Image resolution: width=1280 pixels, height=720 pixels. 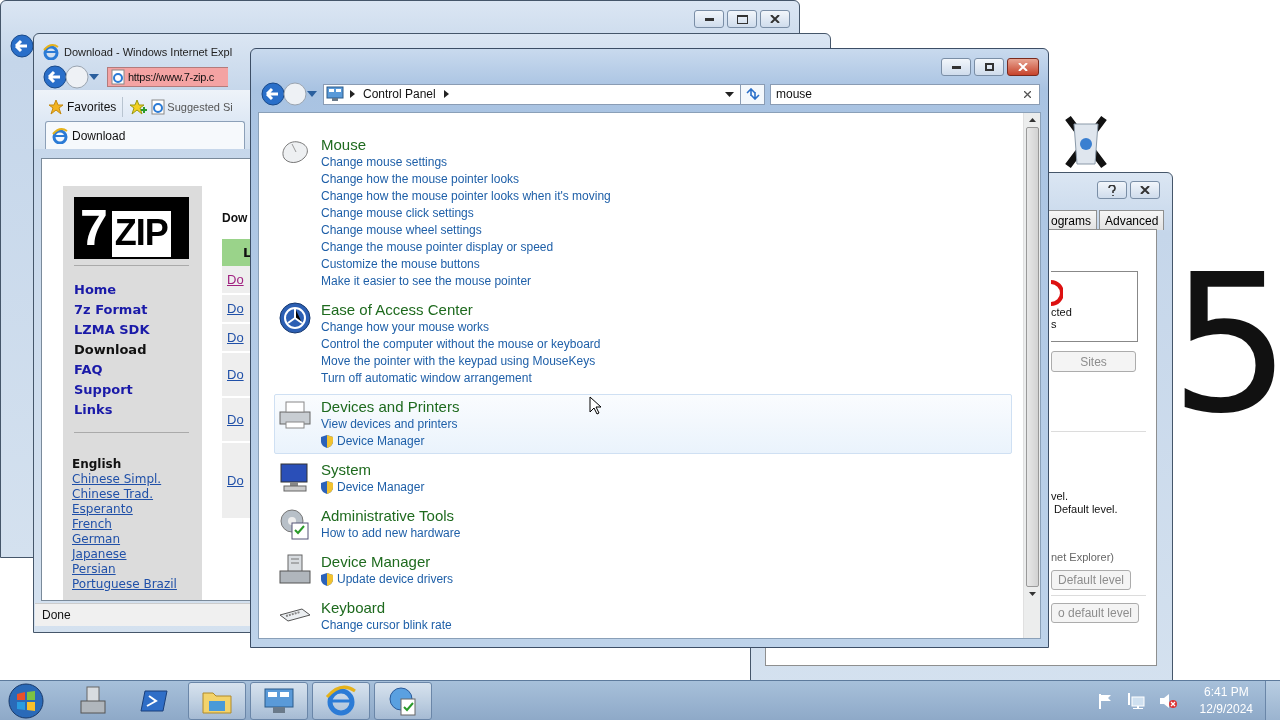 What do you see at coordinates (461, 310) in the screenshot?
I see `category-link: Ease of Access Center` at bounding box center [461, 310].